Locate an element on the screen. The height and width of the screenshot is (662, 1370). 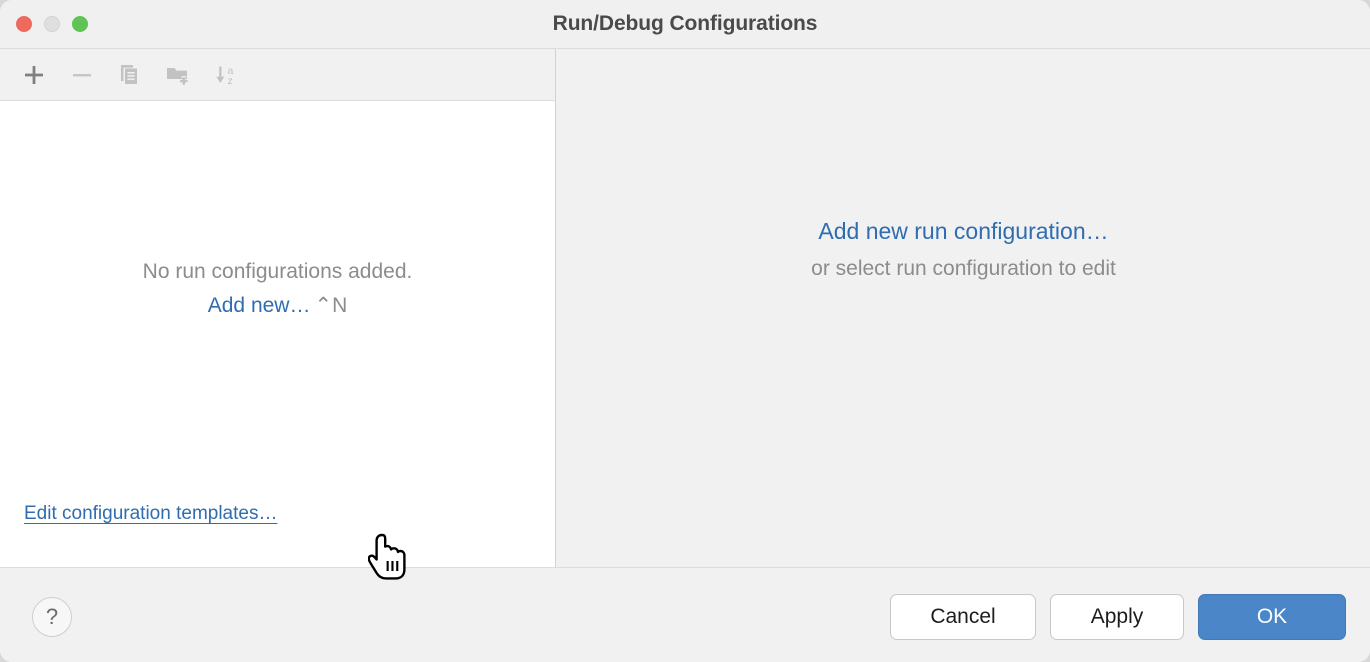
sort-alpha-icon: a z is located at coordinates (226, 75).